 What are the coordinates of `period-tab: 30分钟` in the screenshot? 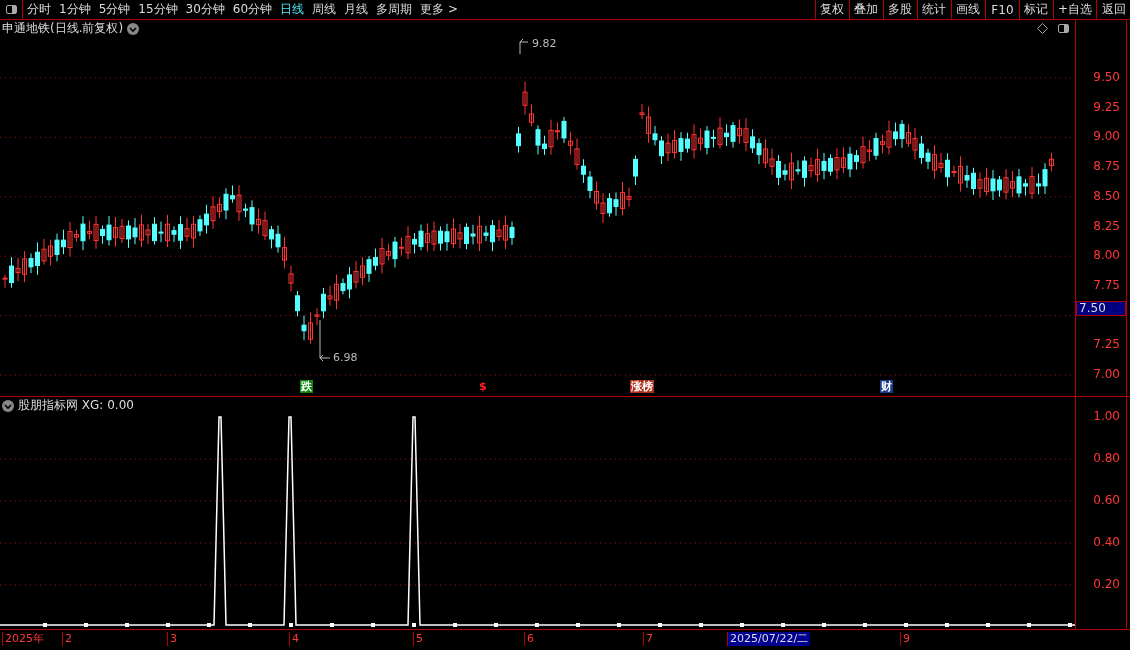 It's located at (205, 9).